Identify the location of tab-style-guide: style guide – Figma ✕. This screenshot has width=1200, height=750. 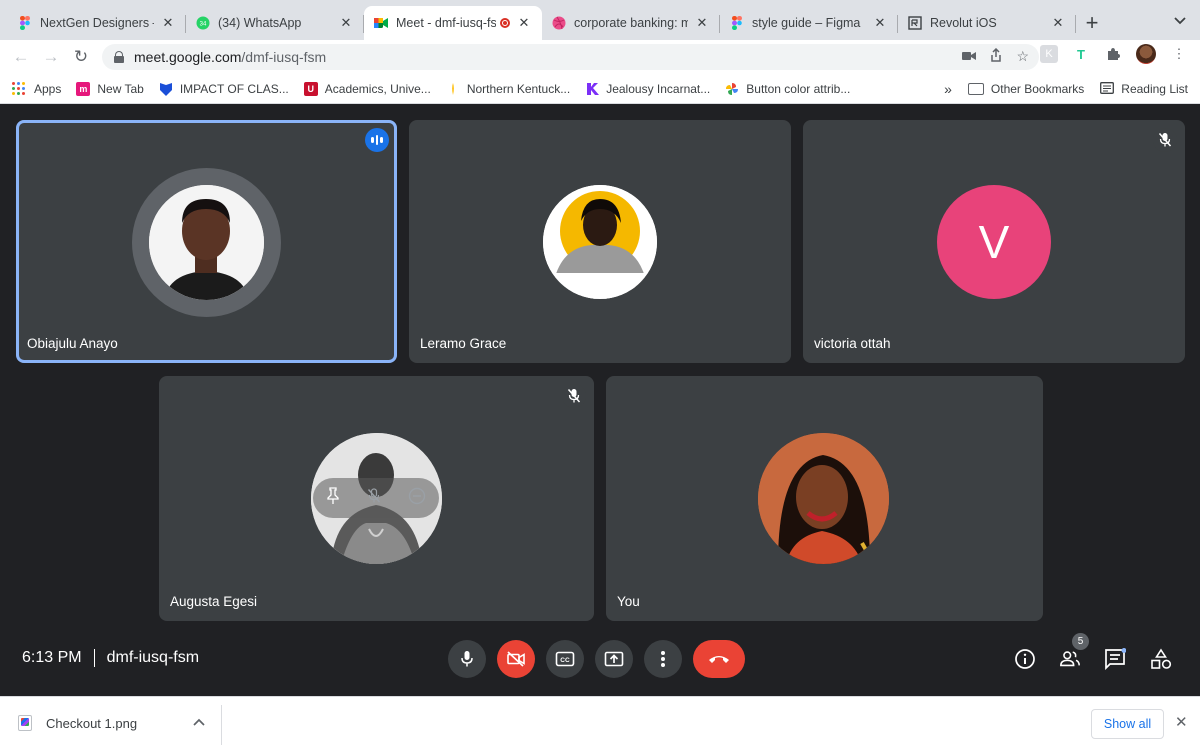
(809, 23).